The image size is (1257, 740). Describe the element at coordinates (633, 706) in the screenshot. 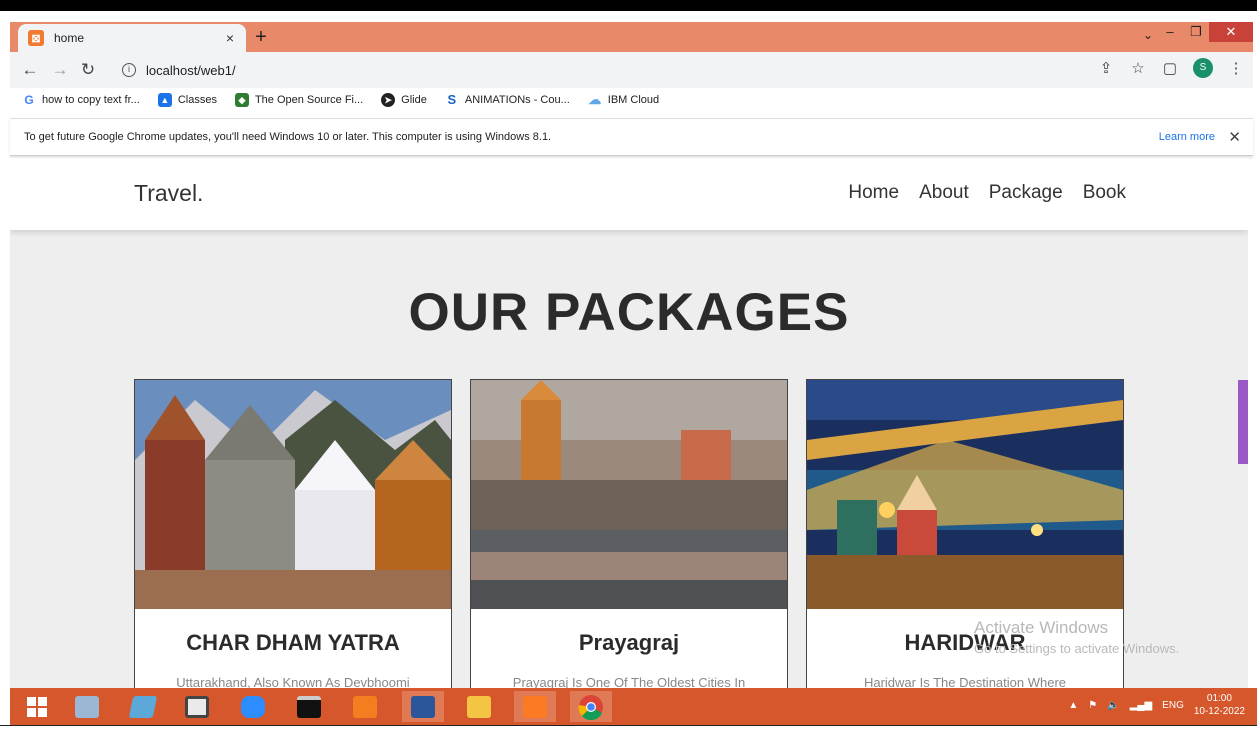

I see `windows-taskbar: ▲ ⚑ 🔈 ▂▄▆ ENG 01:00 10-12-2022` at that location.